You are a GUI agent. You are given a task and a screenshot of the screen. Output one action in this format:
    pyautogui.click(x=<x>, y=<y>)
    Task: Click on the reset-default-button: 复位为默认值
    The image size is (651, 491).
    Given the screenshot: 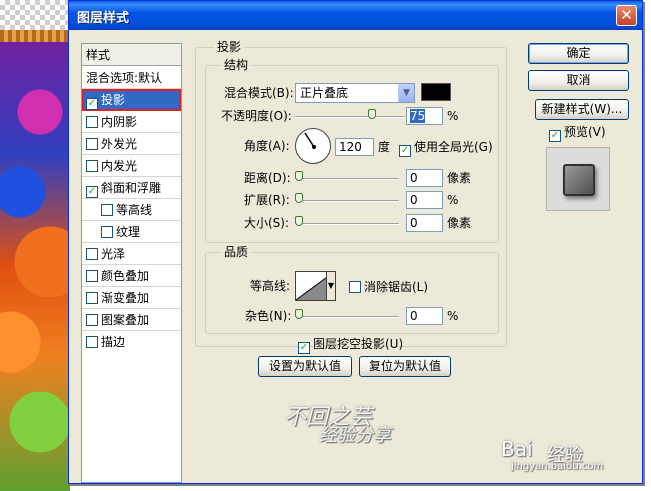 What is the action you would take?
    pyautogui.click(x=405, y=366)
    